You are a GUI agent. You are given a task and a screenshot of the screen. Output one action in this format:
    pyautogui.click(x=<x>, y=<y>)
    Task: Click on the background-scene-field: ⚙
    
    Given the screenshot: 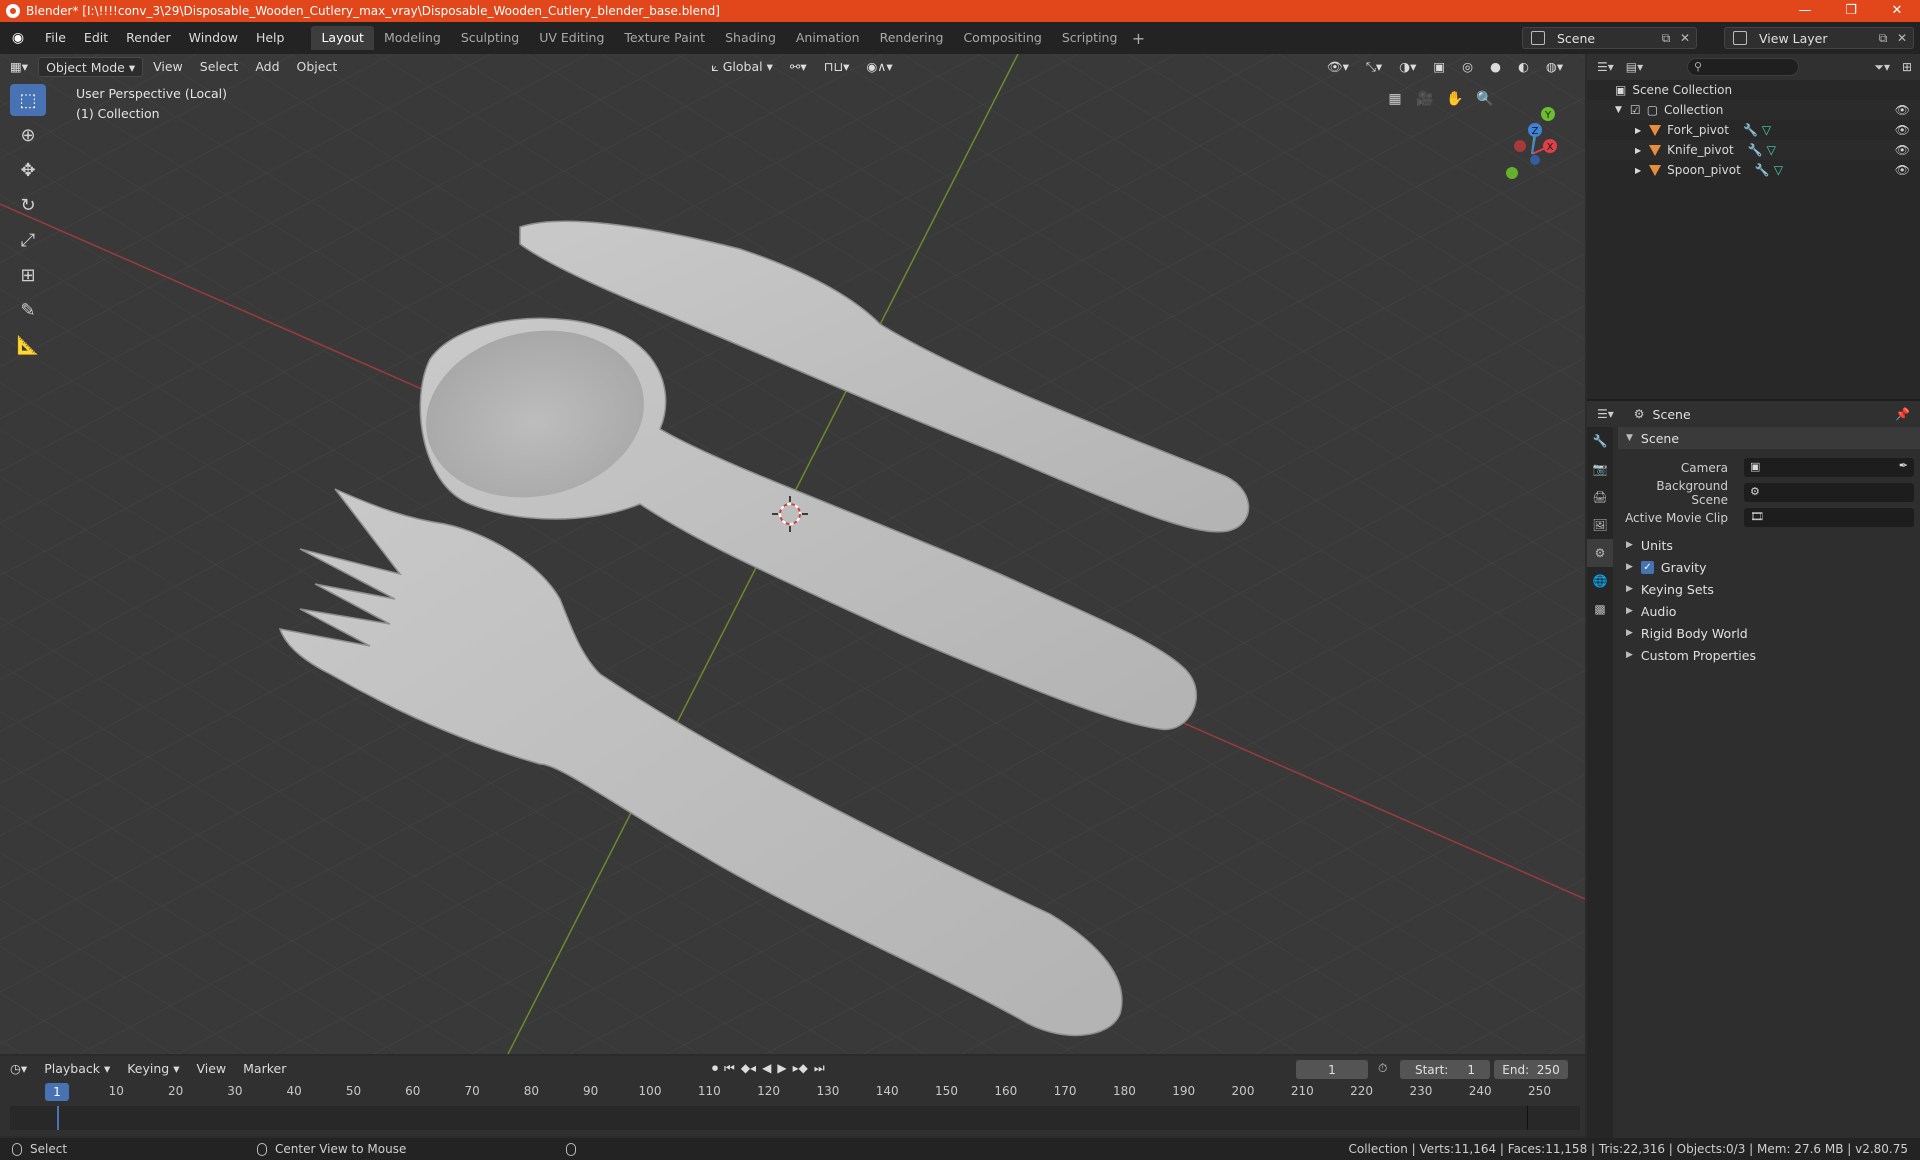 What is the action you would take?
    pyautogui.click(x=1829, y=492)
    